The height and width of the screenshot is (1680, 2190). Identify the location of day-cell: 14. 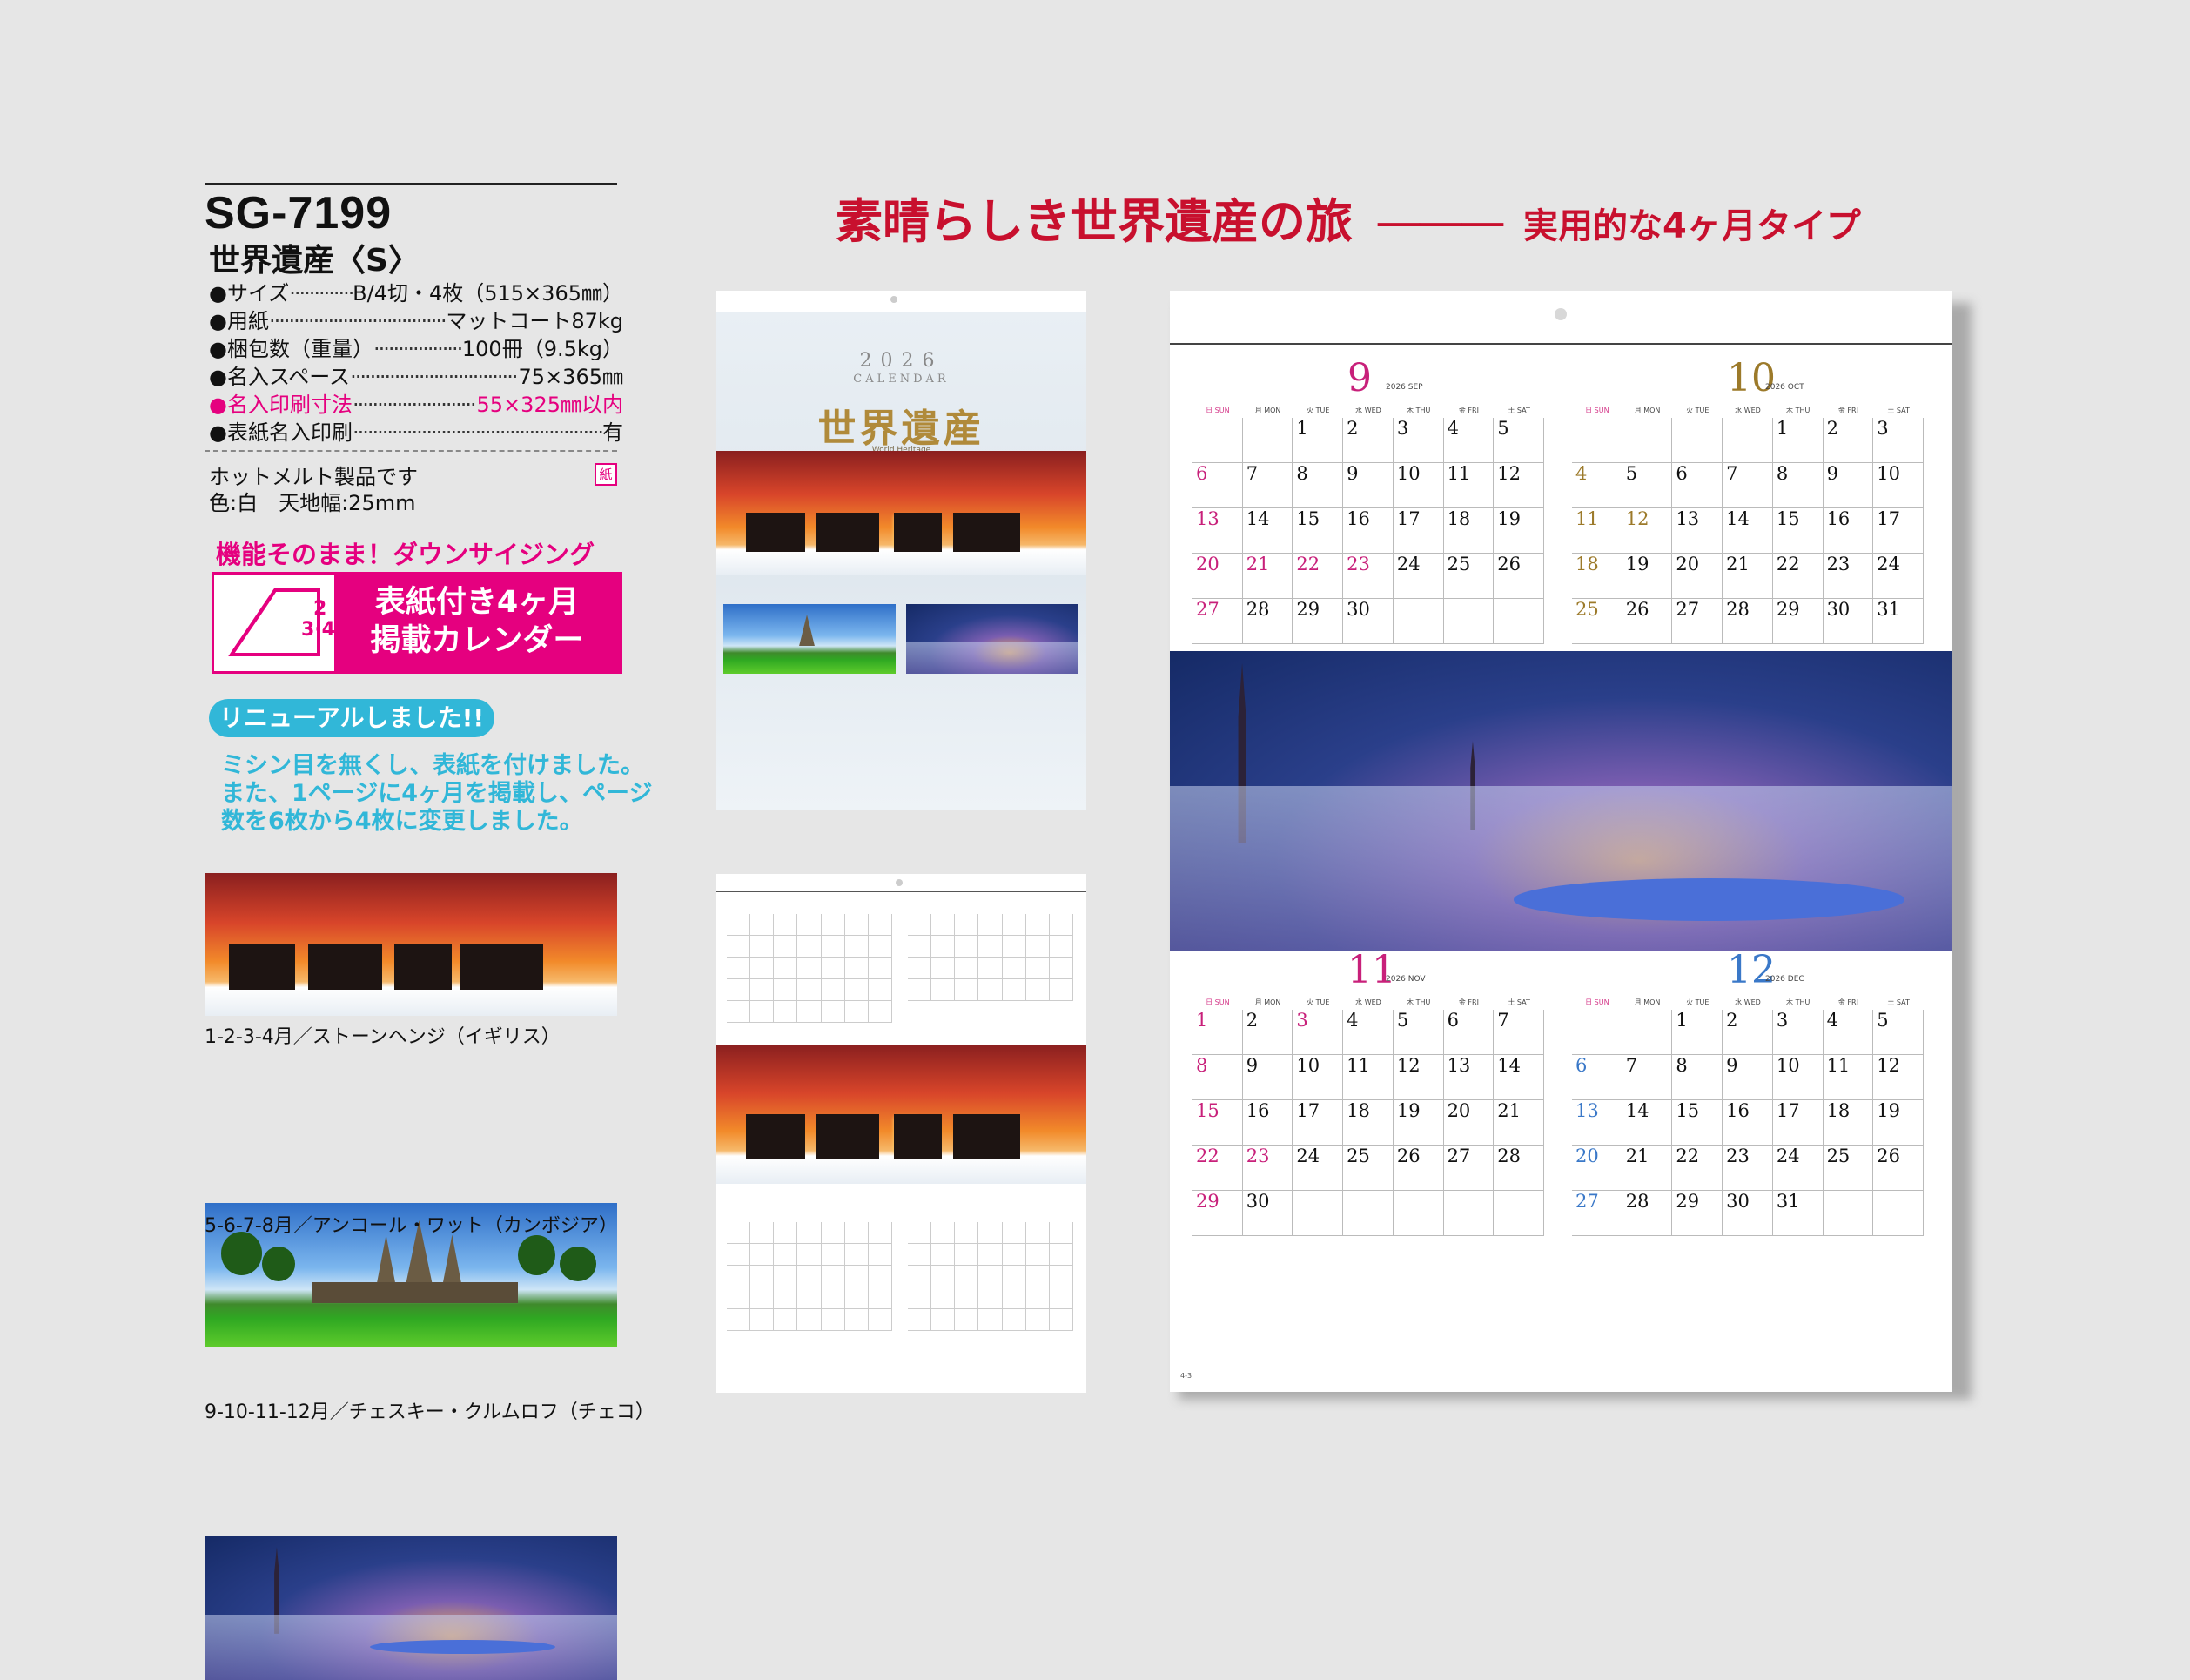
(1748, 531).